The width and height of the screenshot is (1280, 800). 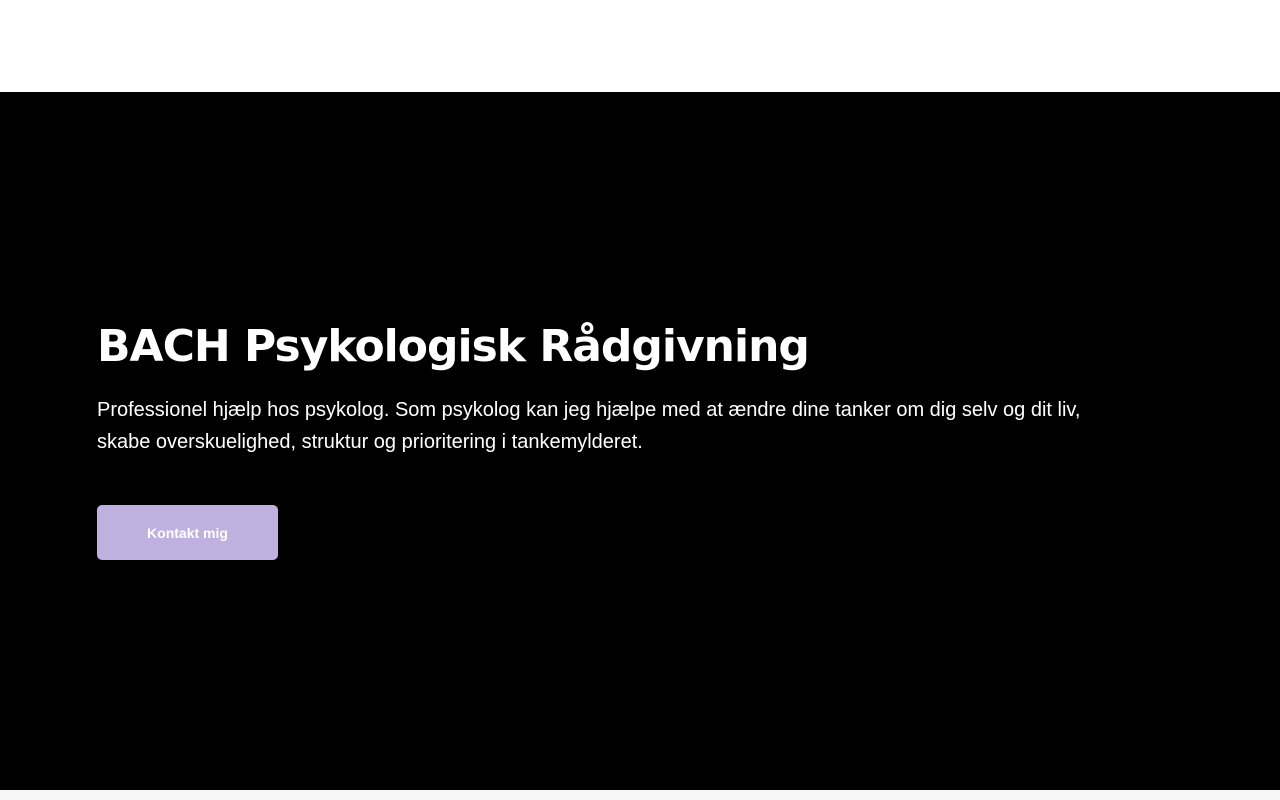 I want to click on hero-title: BACH Psykologisk Rådgivning, so click(x=453, y=346).